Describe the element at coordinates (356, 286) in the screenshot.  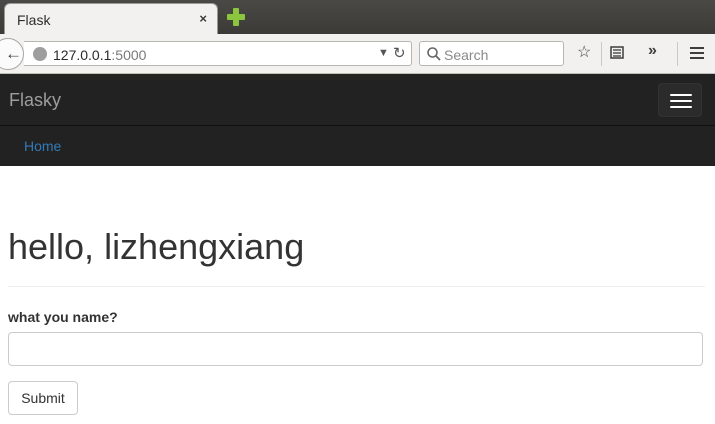
I see `heading-divider` at that location.